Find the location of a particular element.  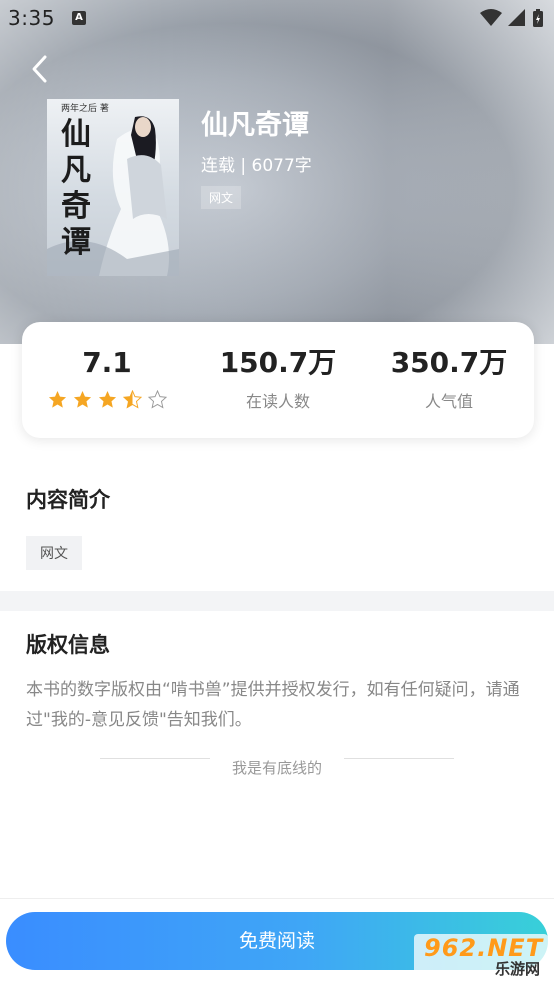

notification-a-icon: A is located at coordinates (79, 18).